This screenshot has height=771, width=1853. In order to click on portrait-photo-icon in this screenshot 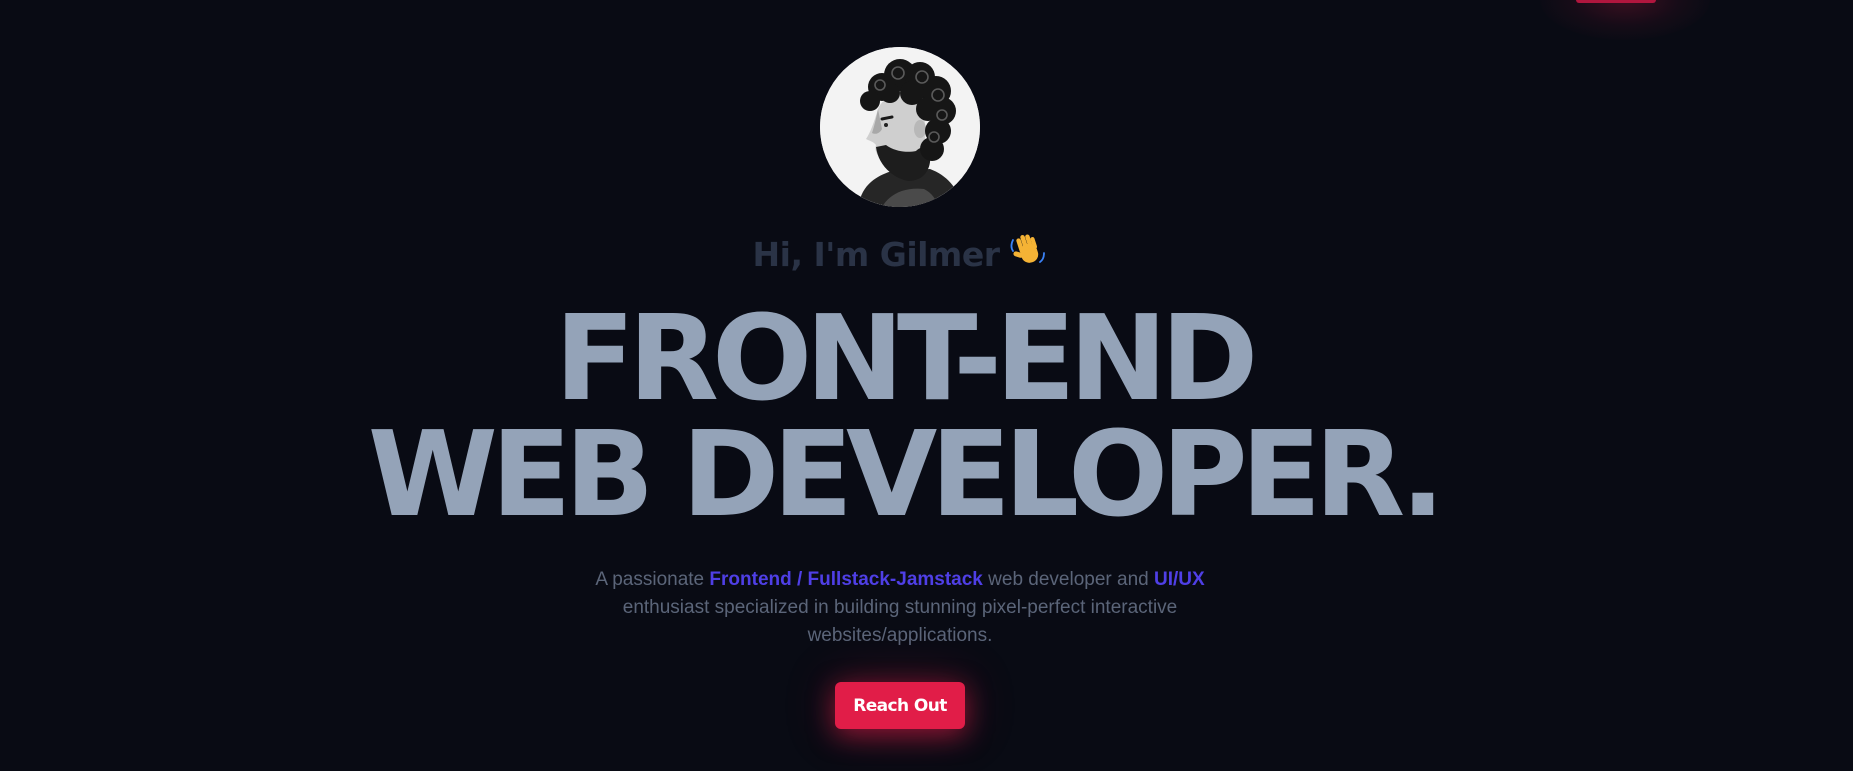, I will do `click(900, 127)`.